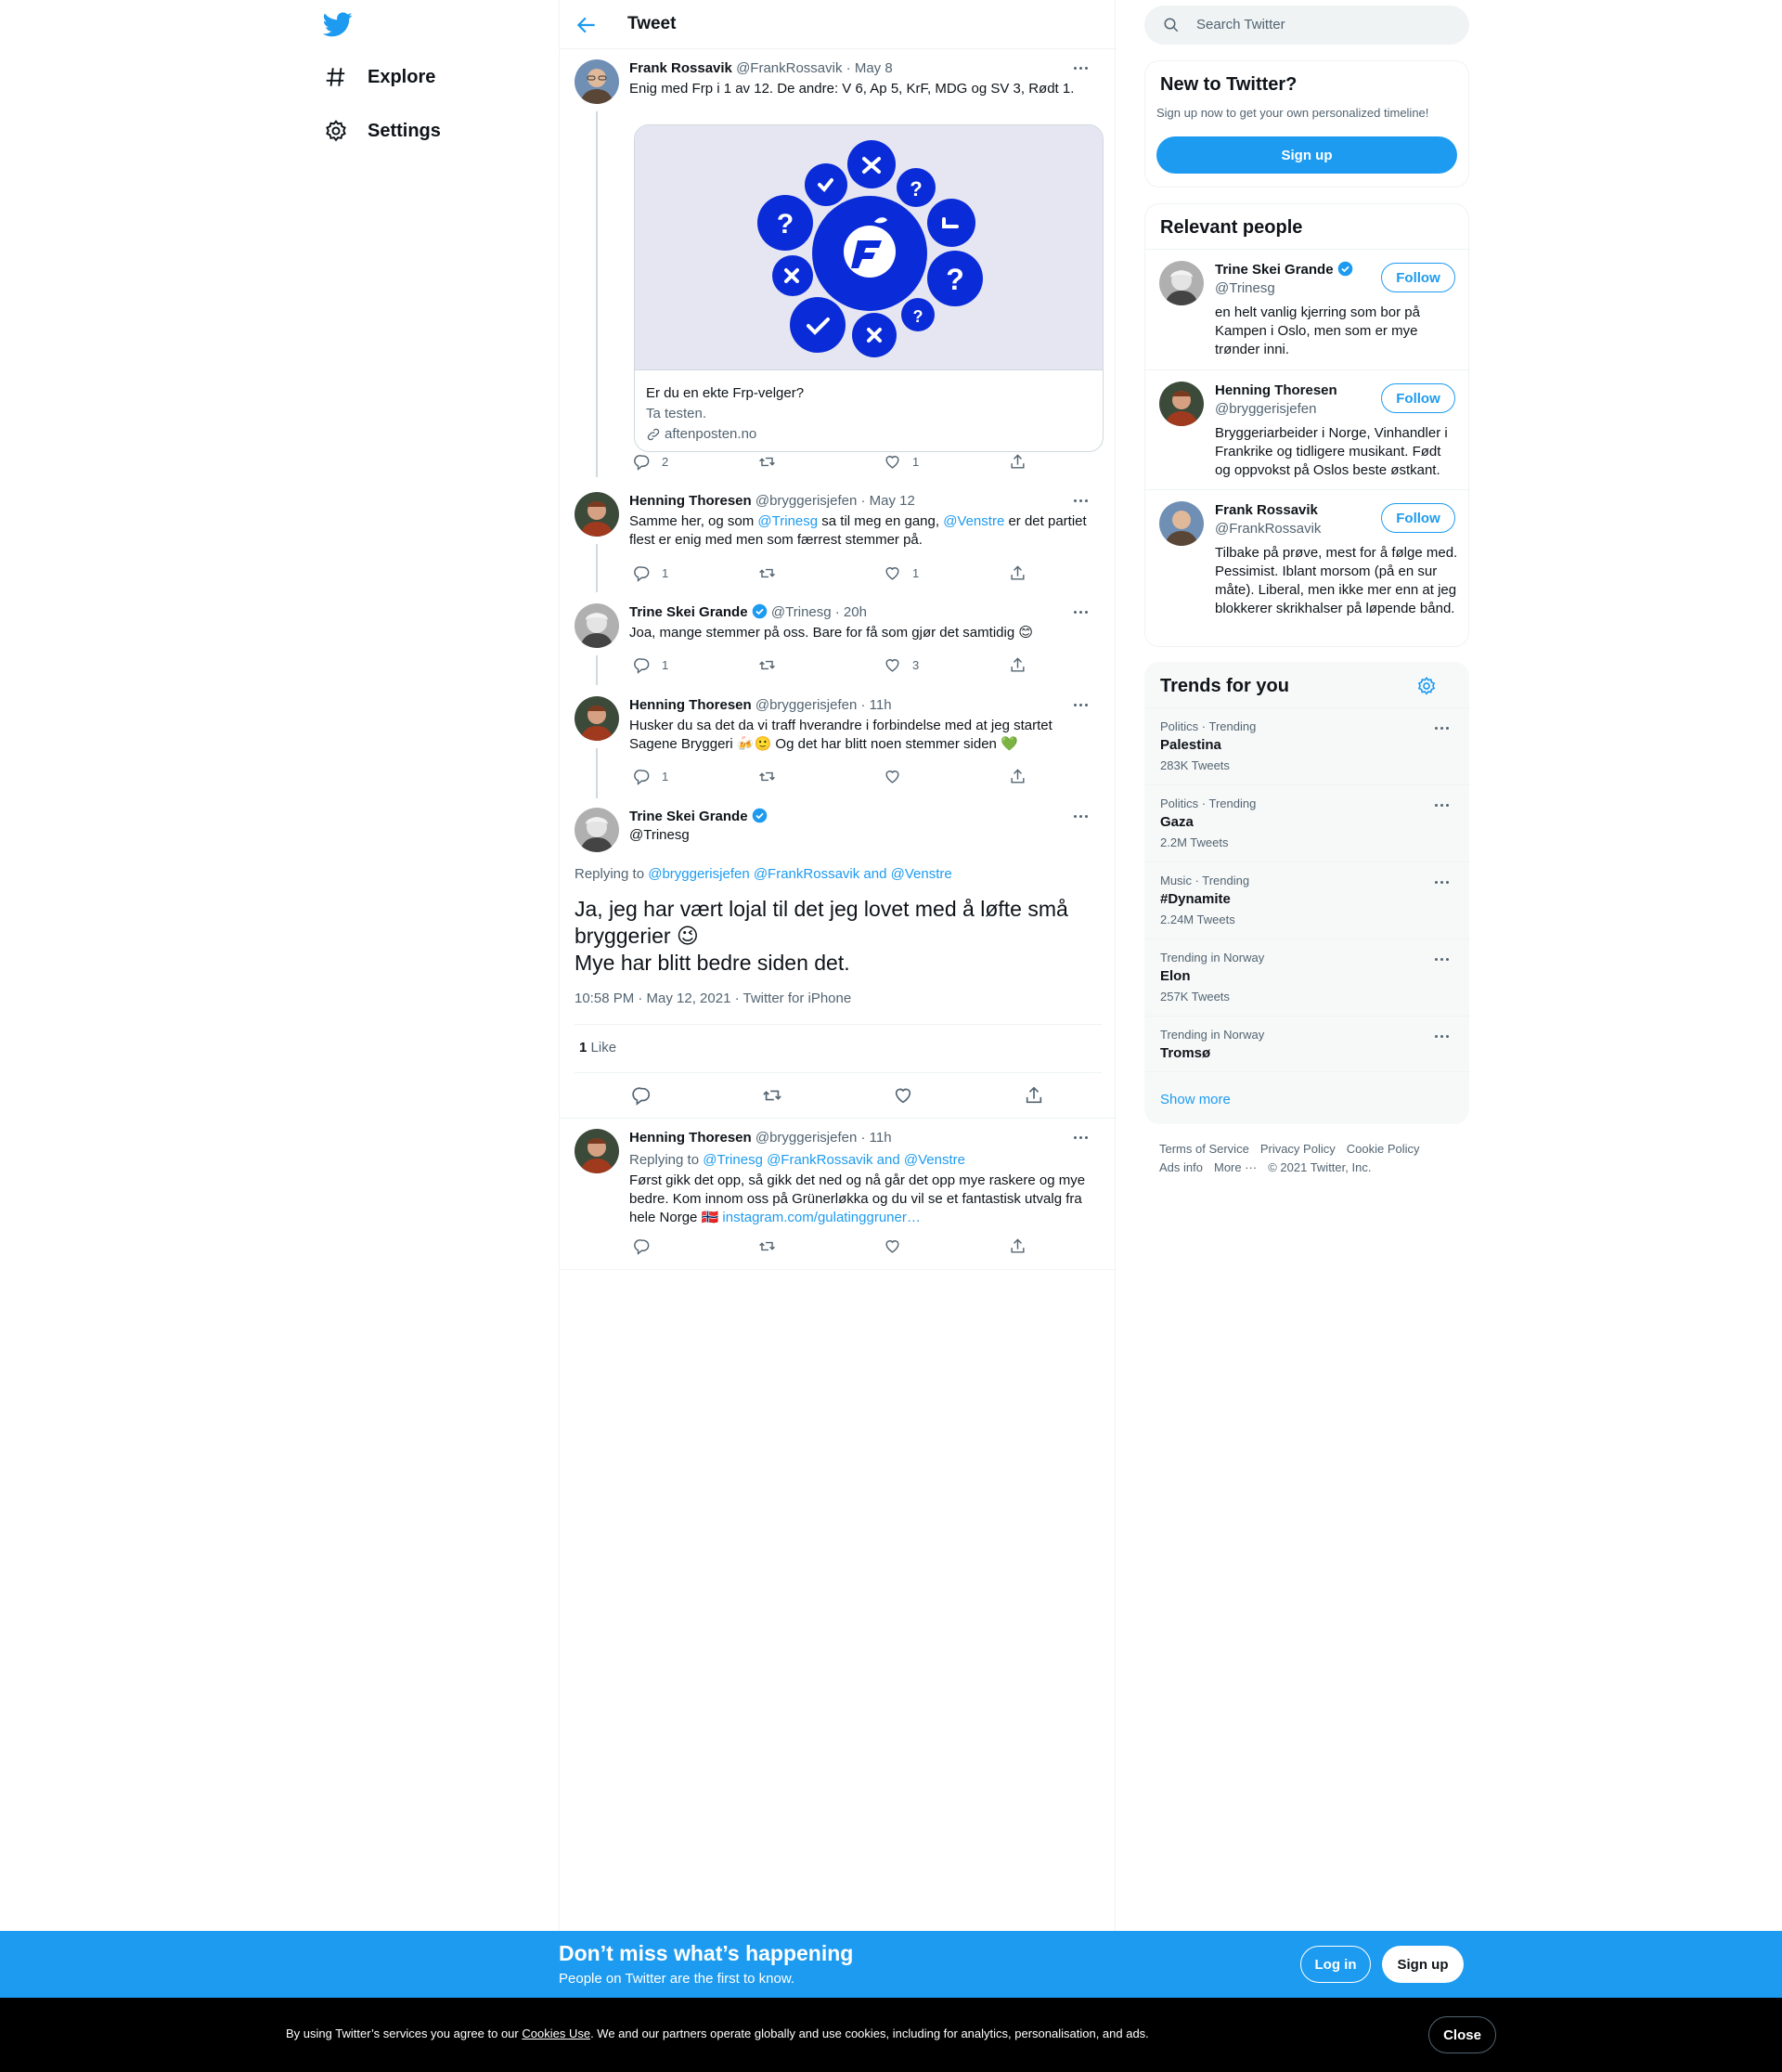  What do you see at coordinates (556, 2033) in the screenshot?
I see `cookies-use-link: Cookies Use` at bounding box center [556, 2033].